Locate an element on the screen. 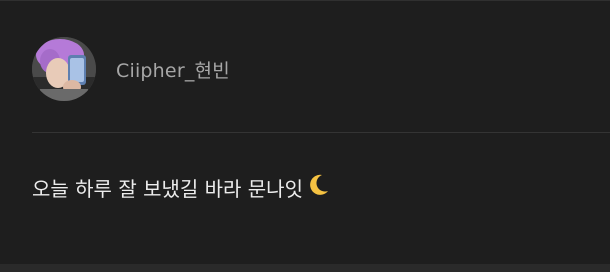 This screenshot has height=272, width=610. divider is located at coordinates (321, 132).